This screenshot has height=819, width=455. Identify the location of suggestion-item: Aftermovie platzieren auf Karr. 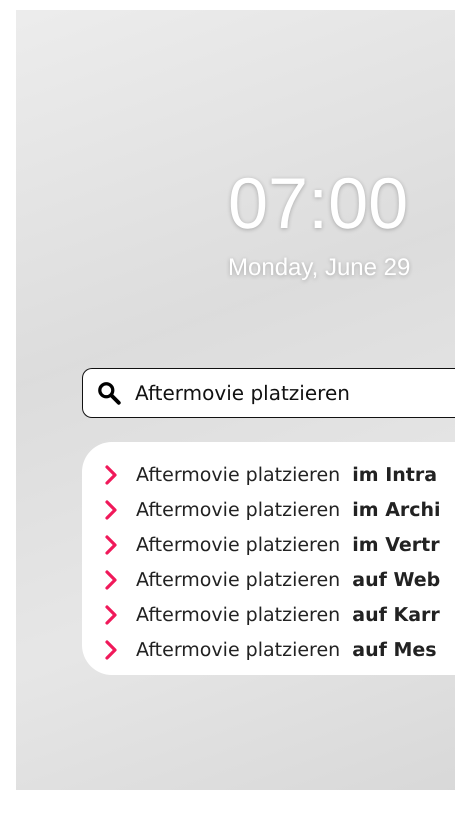
(288, 615).